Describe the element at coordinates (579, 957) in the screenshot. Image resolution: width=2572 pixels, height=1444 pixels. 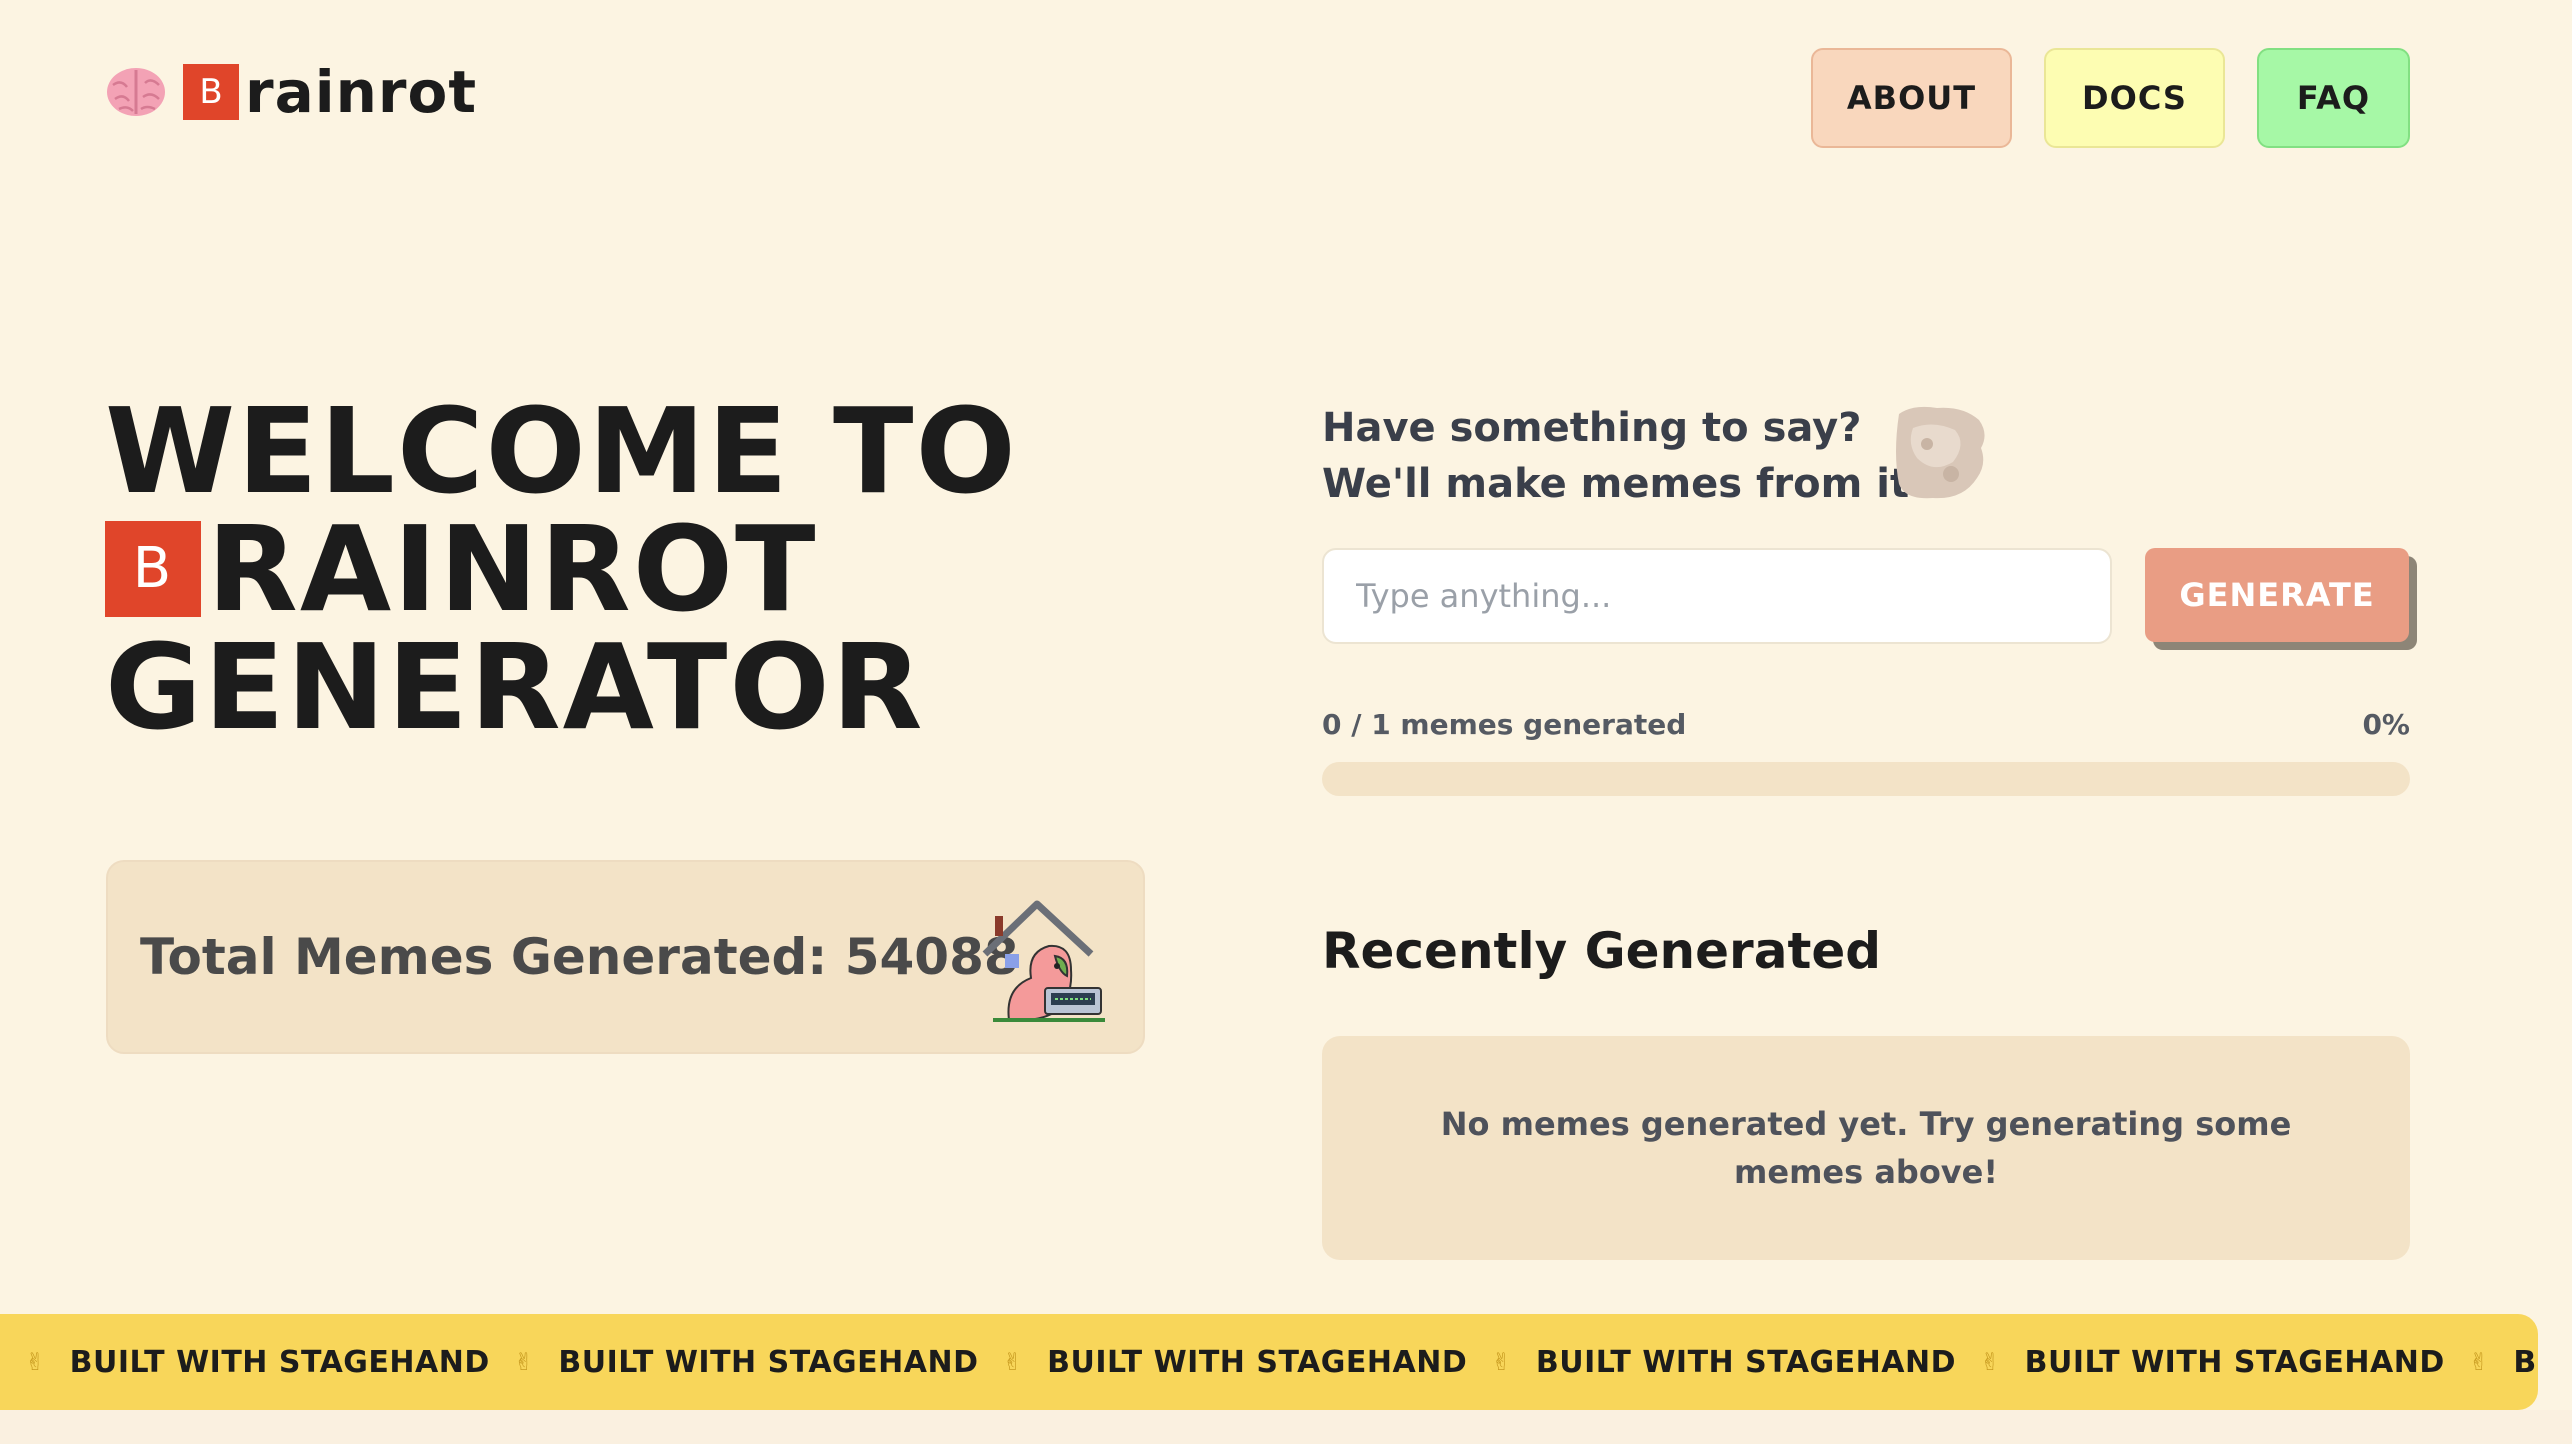
I see `total-memes-label: Total Memes Generated: 54088` at that location.